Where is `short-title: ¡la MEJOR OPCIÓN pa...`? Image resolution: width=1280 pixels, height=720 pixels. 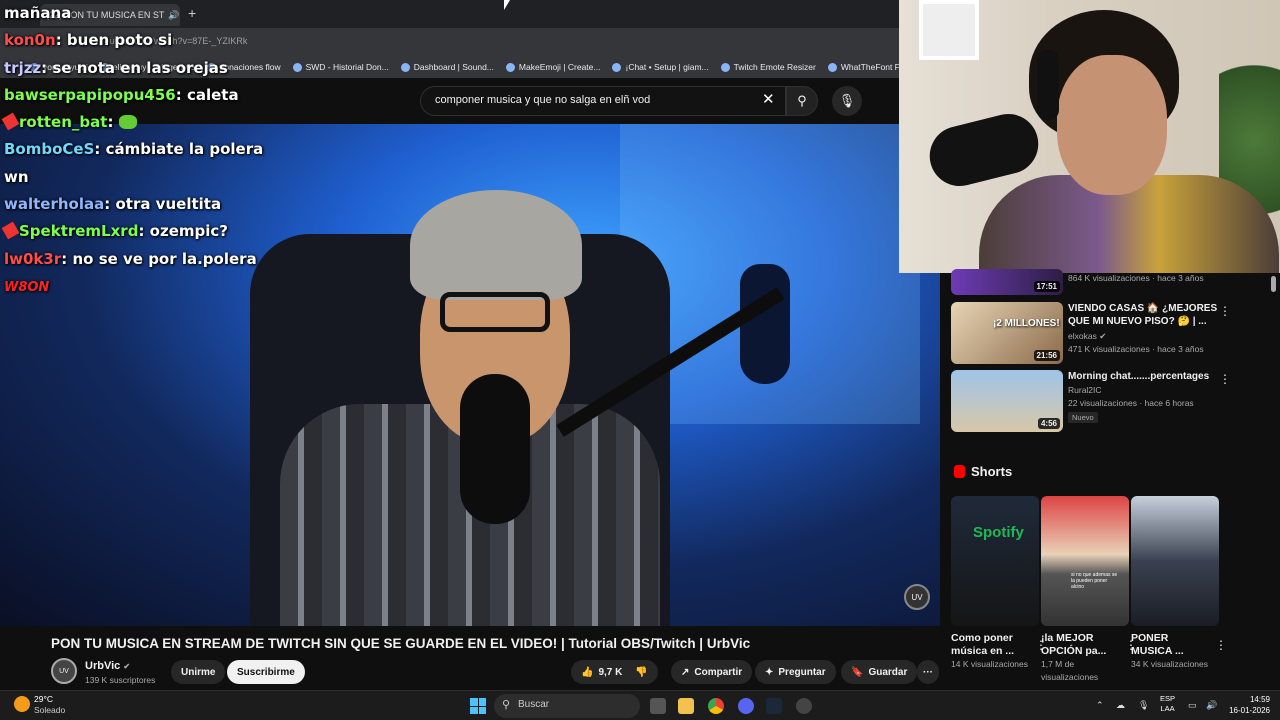 short-title: ¡la MEJOR OPCIÓN pa... is located at coordinates (1079, 645).